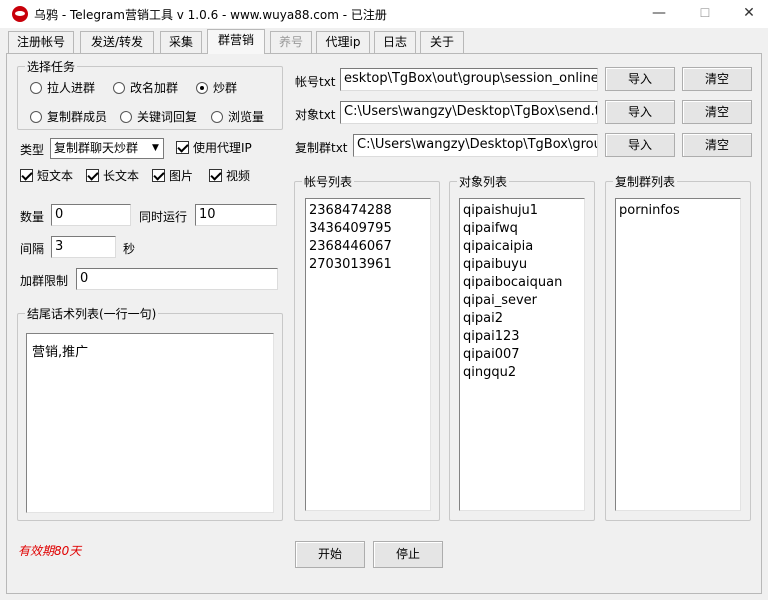 The width and height of the screenshot is (768, 600). I want to click on target-list-item: qipaifwq, so click(522, 229).